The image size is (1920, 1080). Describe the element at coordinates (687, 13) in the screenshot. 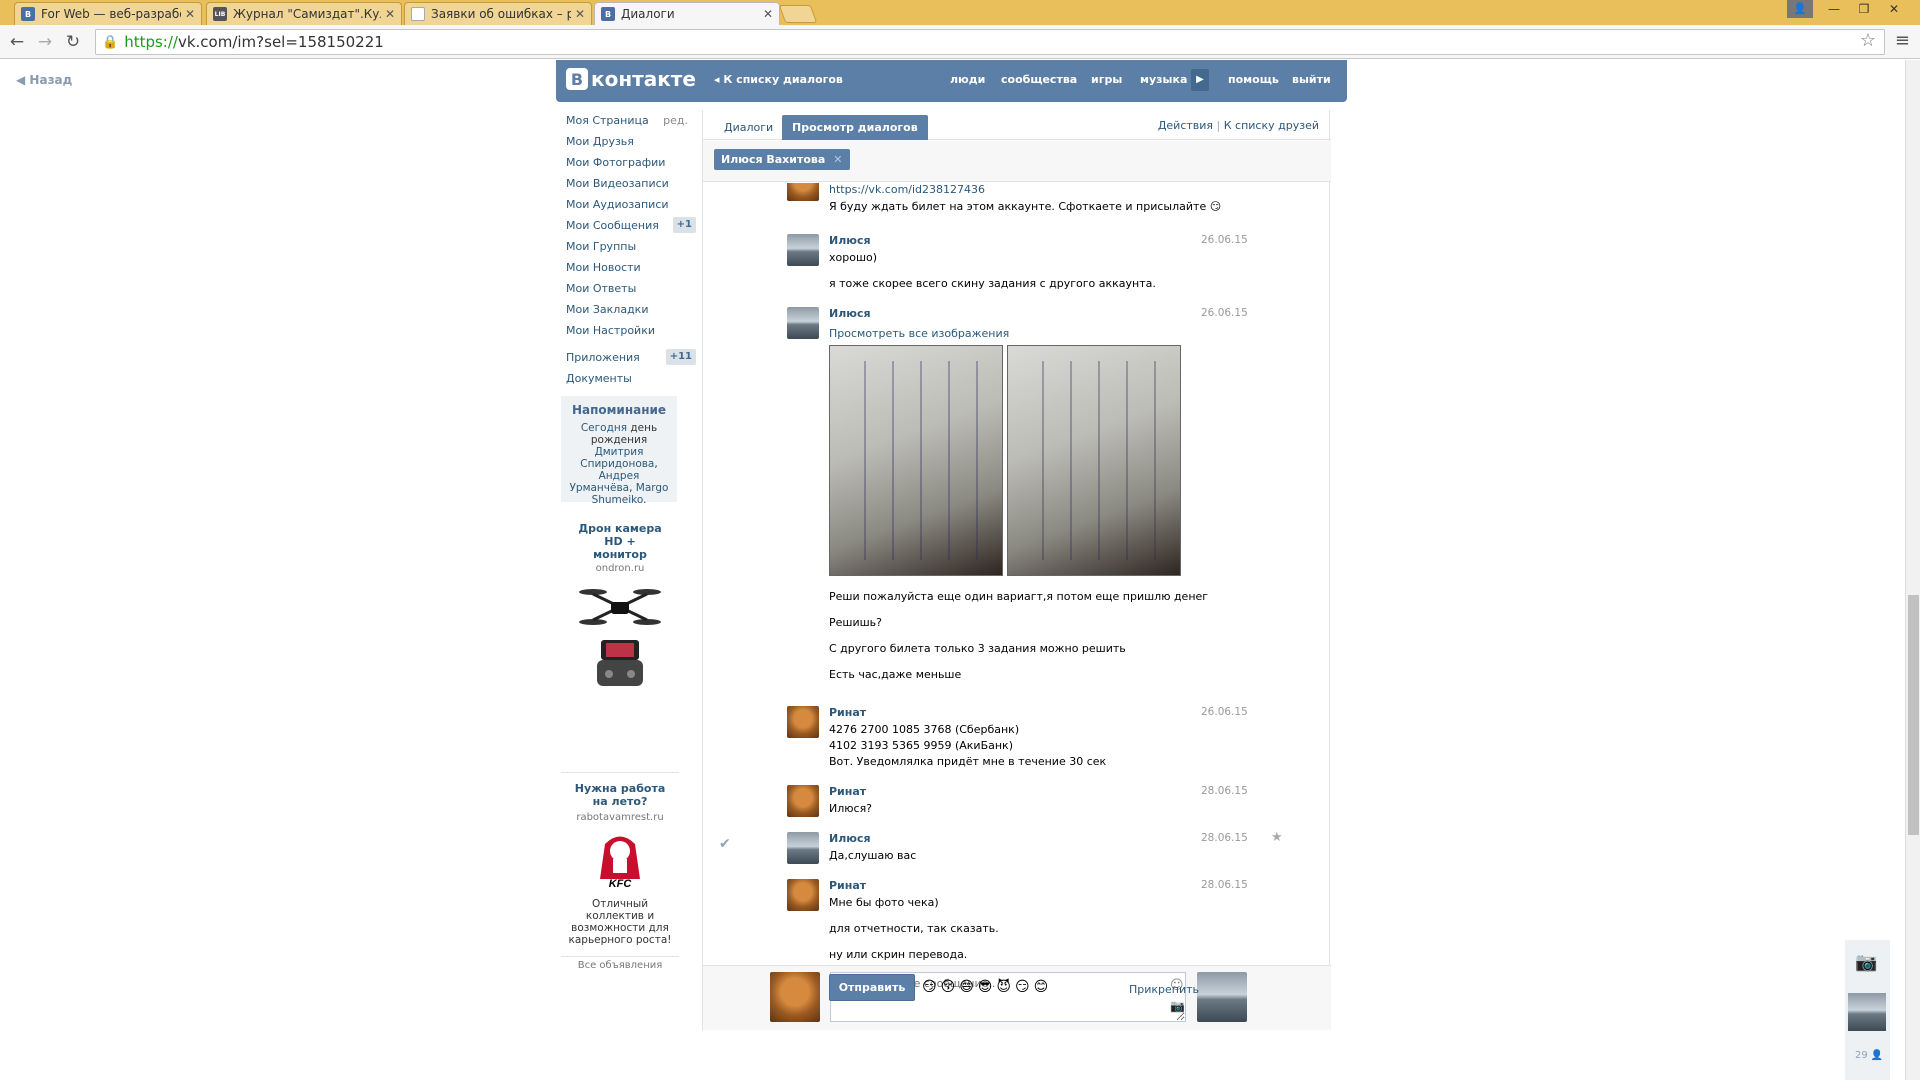

I see `browser-tab-active: B Диалоги ✕` at that location.